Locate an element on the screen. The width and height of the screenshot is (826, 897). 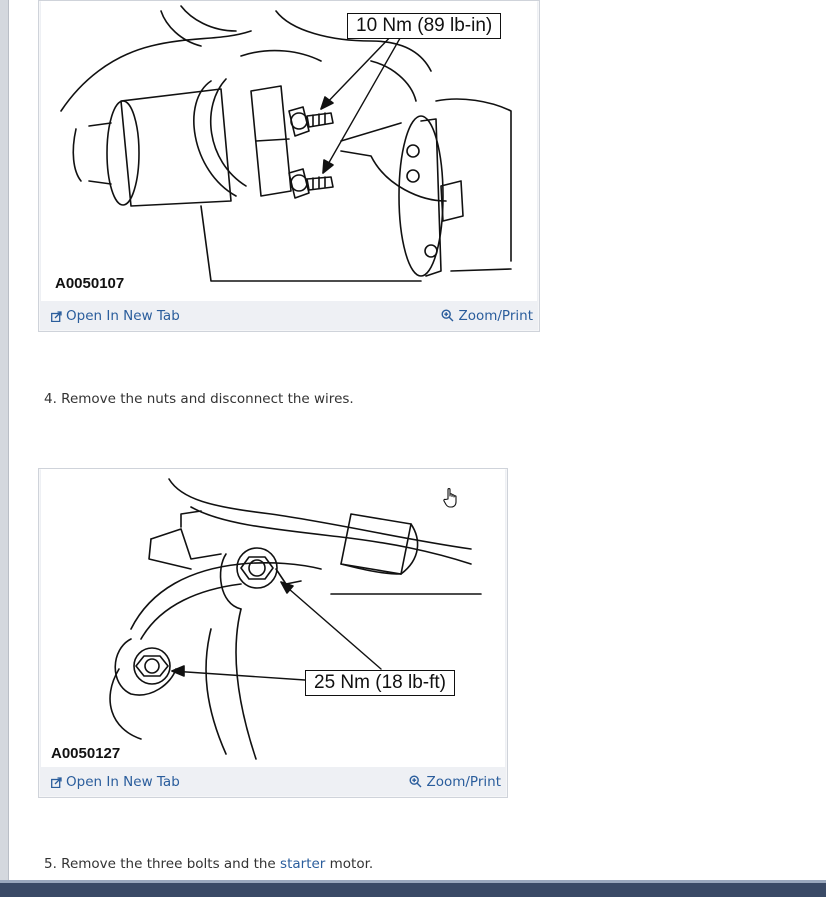
figure-2-toolbar: Open In New Tab Zoom/Print is located at coordinates (273, 782).